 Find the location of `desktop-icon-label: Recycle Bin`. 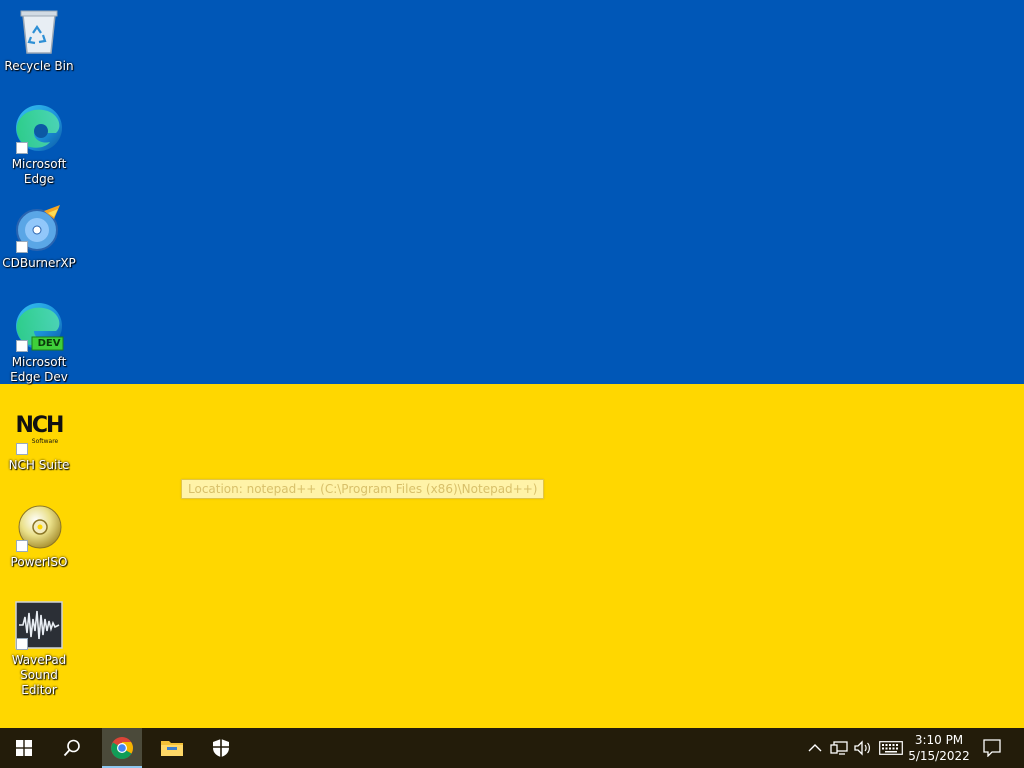

desktop-icon-label: Recycle Bin is located at coordinates (39, 66).